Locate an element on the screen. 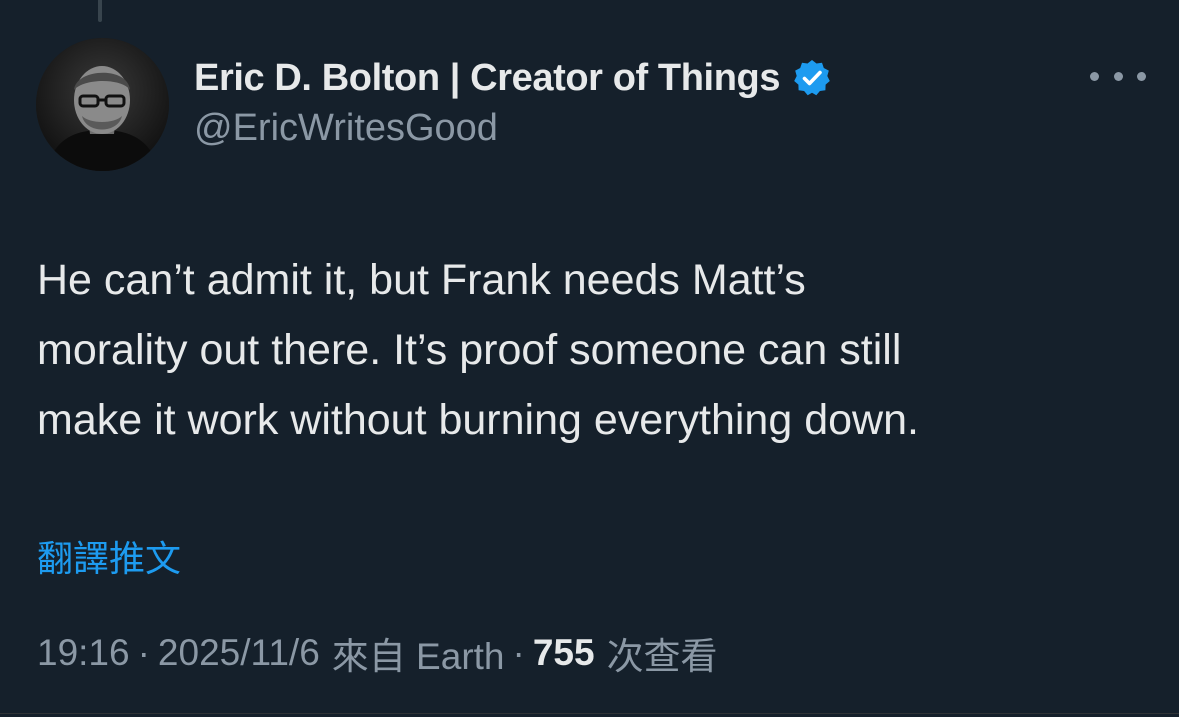 Image resolution: width=1179 pixels, height=717 pixels. tweet-date: 2025/11/6 is located at coordinates (239, 653).